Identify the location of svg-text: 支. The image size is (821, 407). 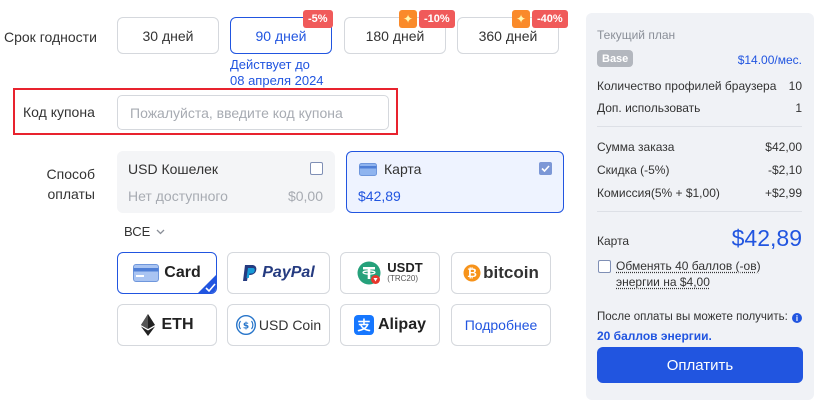
(363, 326).